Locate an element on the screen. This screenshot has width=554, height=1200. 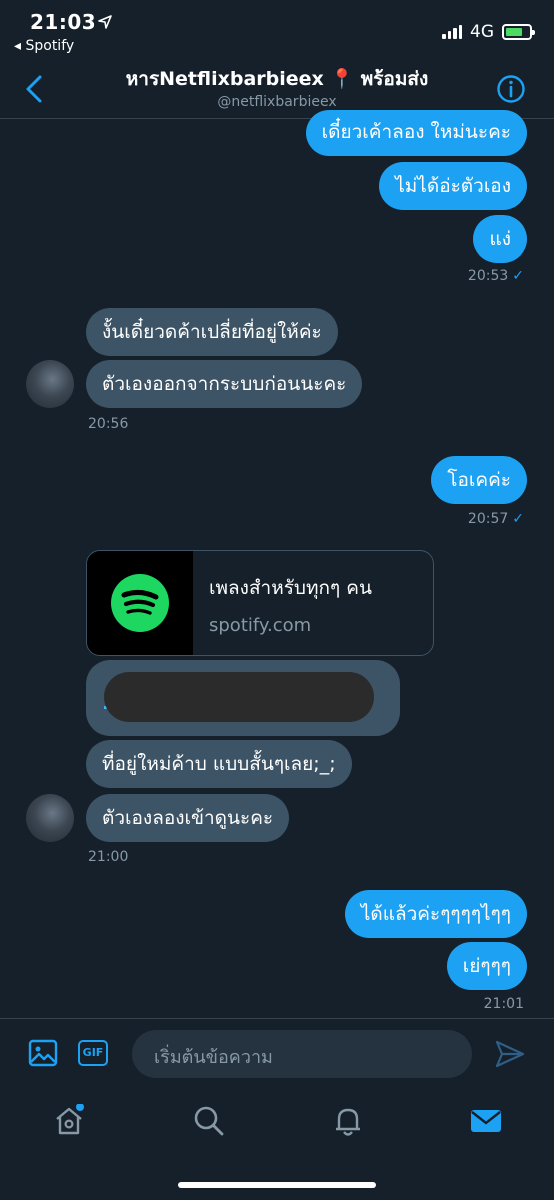
image-icon is located at coordinates (43, 1053).